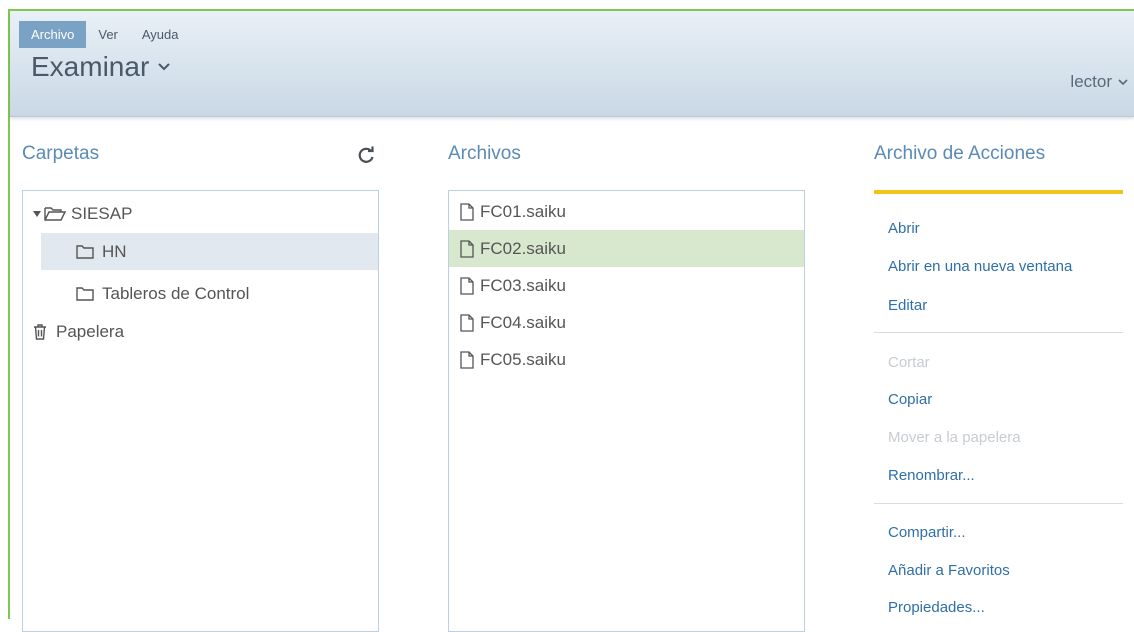 This screenshot has width=1134, height=632. I want to click on file-name: FC02.saiku, so click(523, 248).